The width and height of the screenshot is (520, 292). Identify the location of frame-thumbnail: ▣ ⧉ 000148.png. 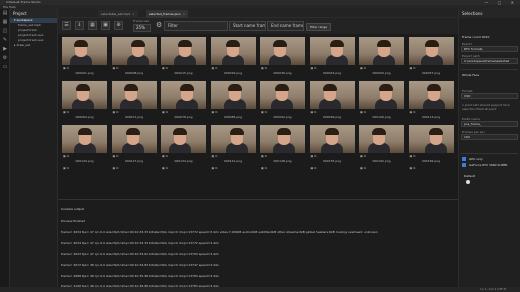
(282, 143).